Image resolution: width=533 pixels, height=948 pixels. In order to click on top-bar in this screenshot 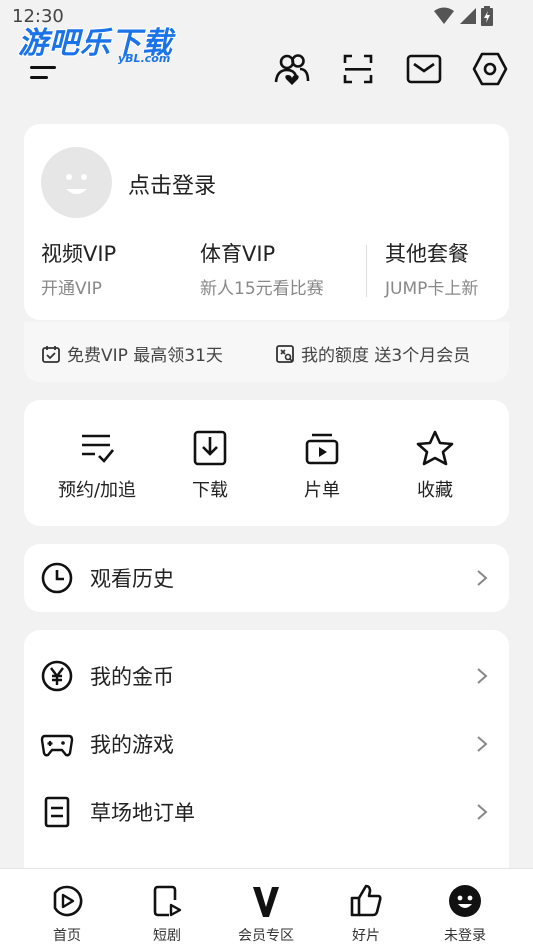, I will do `click(266, 69)`.